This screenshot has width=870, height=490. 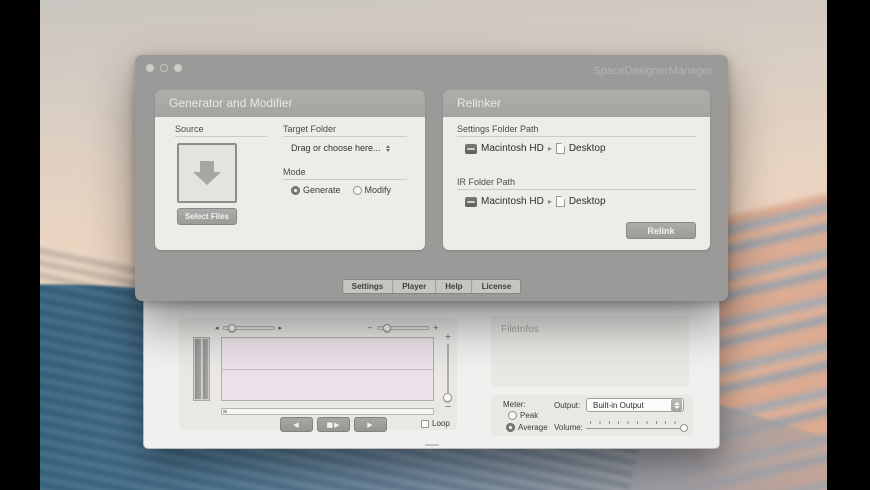 What do you see at coordinates (514, 404) in the screenshot?
I see `meter-label: Meter:` at bounding box center [514, 404].